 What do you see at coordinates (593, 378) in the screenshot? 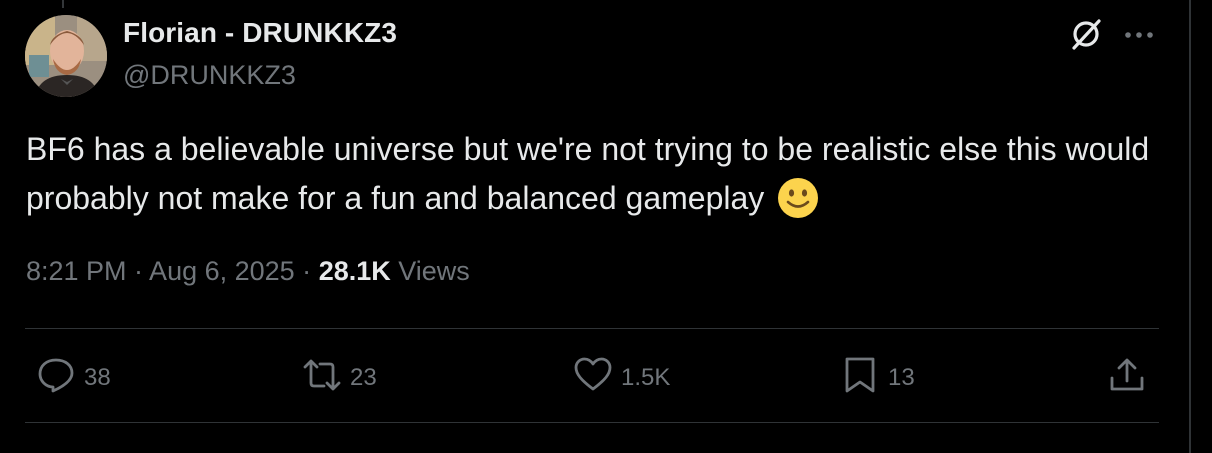
I see `like-icon` at bounding box center [593, 378].